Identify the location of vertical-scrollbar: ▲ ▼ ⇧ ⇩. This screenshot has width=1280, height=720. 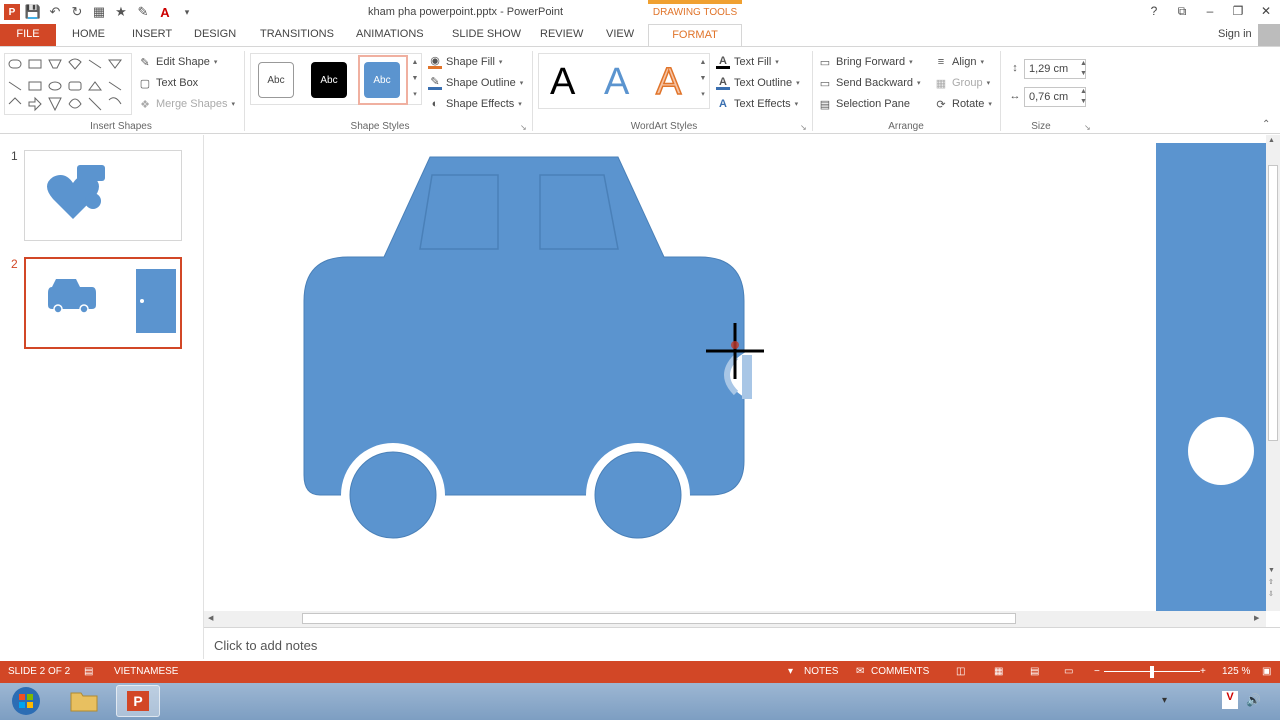
(1273, 373).